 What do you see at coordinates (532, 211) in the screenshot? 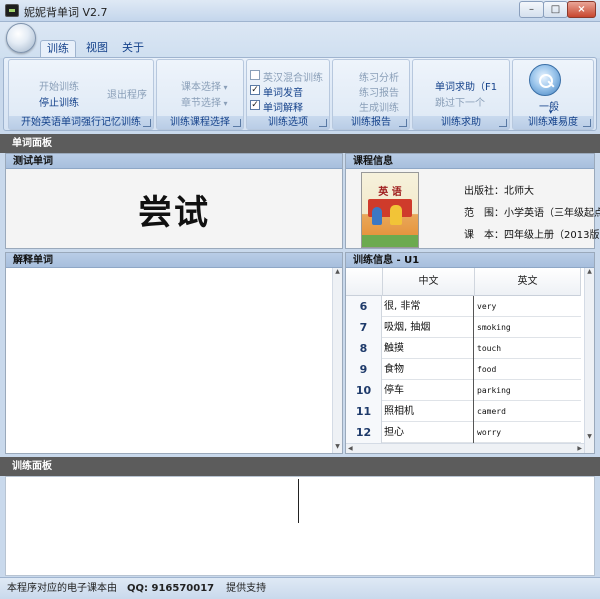
I see `range-row: 范 围：小学英语（三年级起点）` at bounding box center [532, 211].